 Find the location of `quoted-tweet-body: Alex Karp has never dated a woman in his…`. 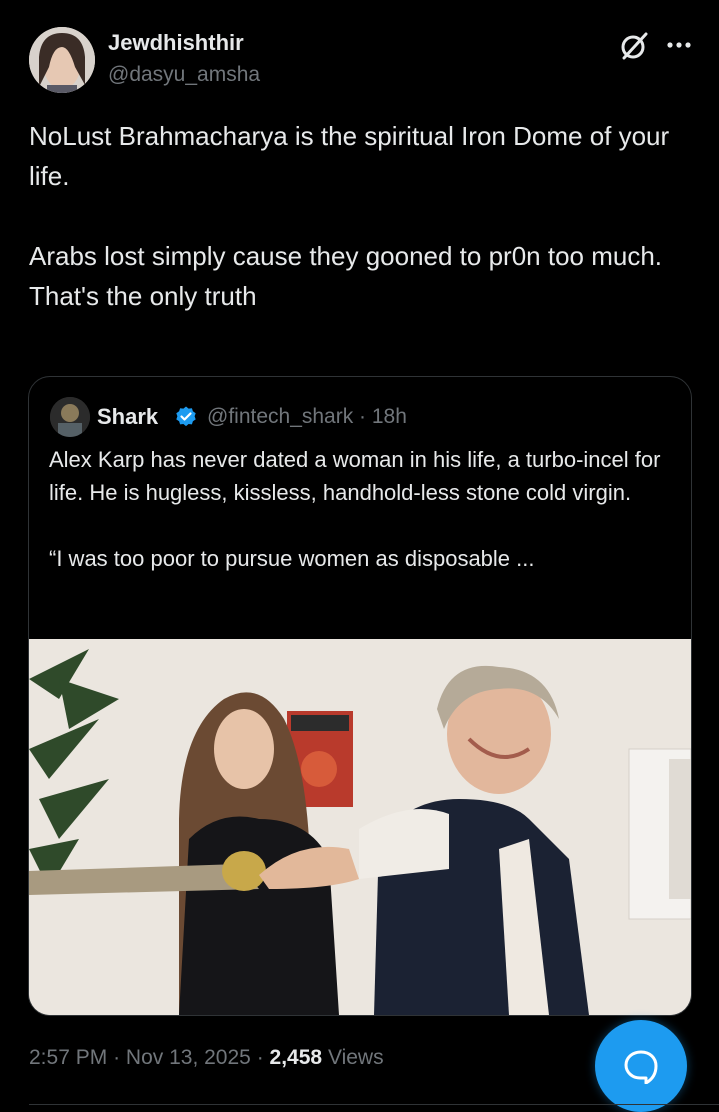

quoted-tweet-body: Alex Karp has never dated a woman in his… is located at coordinates (361, 509).